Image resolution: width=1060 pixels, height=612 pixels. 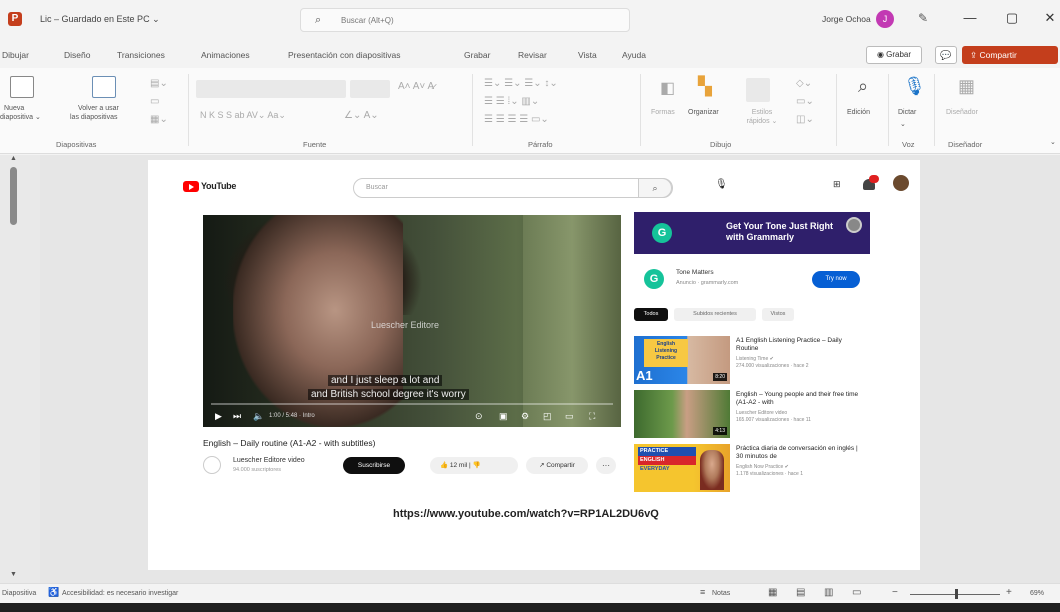 I want to click on dictate-label: Dictar, so click(x=907, y=112).